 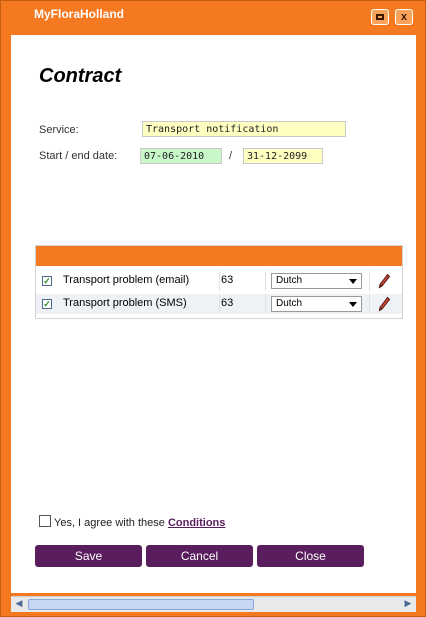 I want to click on close-button: Close, so click(x=310, y=556).